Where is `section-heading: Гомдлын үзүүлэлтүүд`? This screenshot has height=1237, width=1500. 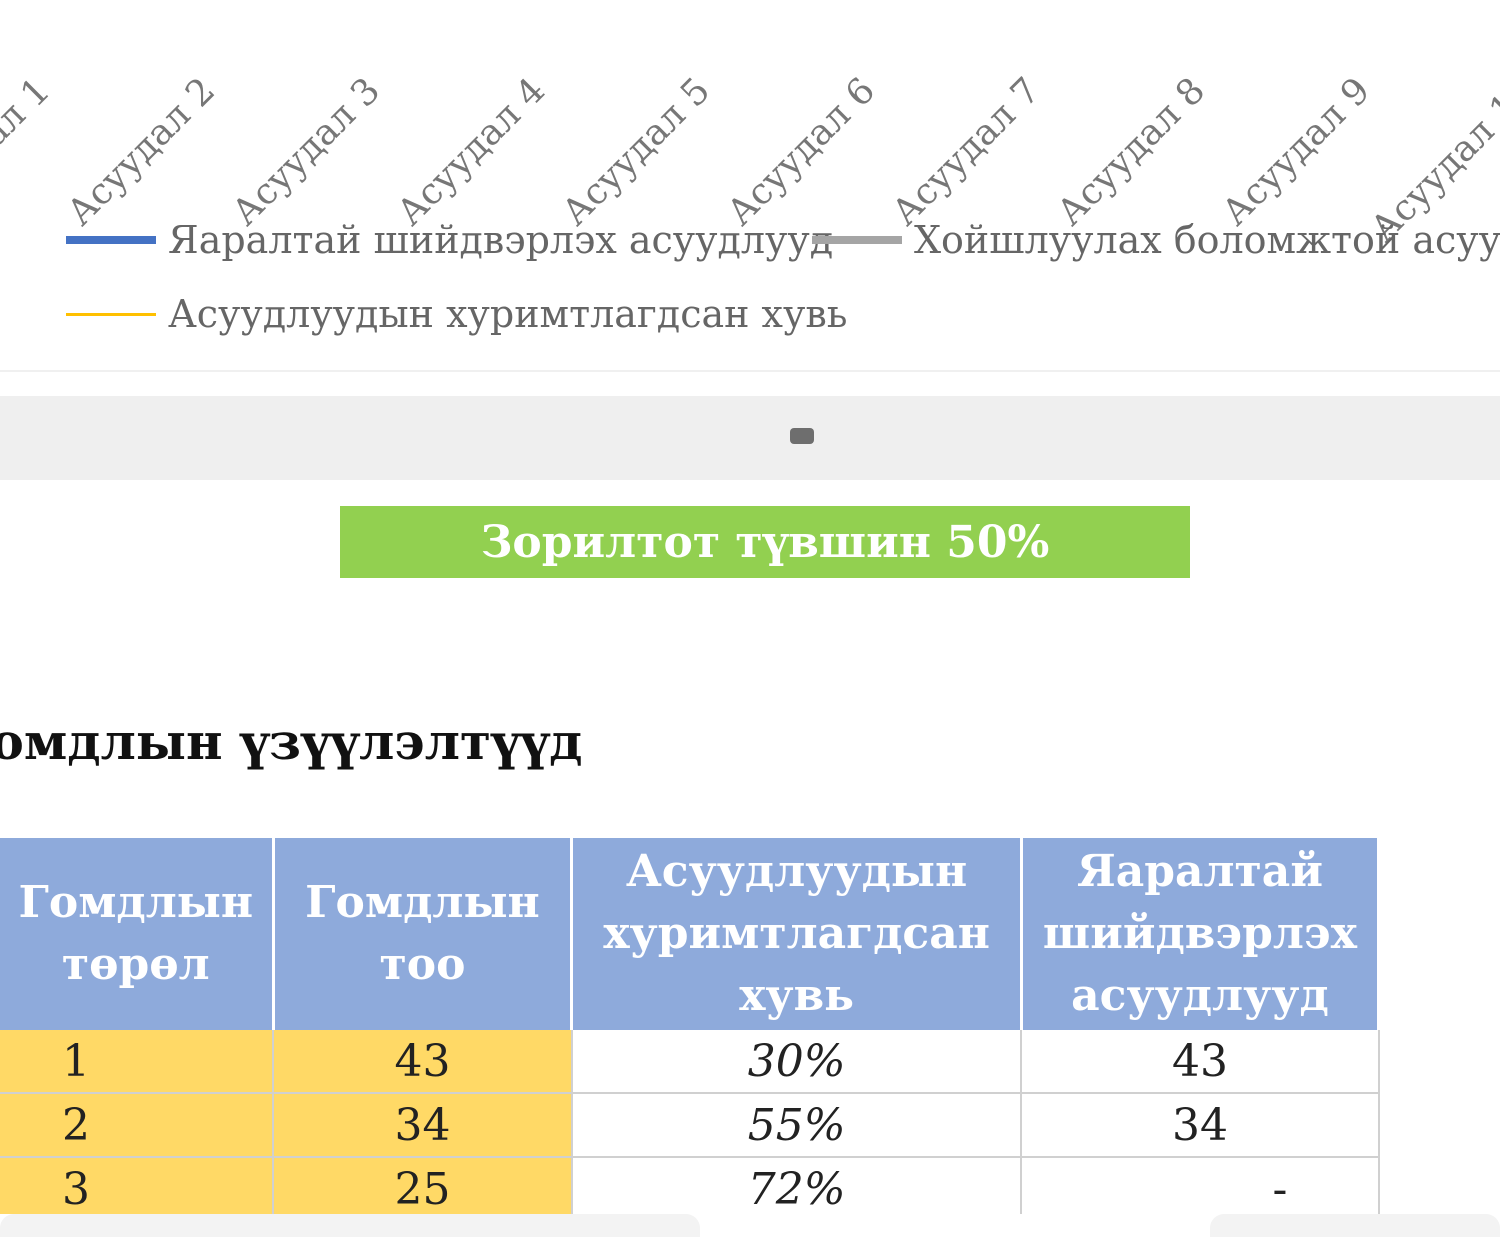 section-heading: Гомдлын үзүүлэлтүүд is located at coordinates (291, 741).